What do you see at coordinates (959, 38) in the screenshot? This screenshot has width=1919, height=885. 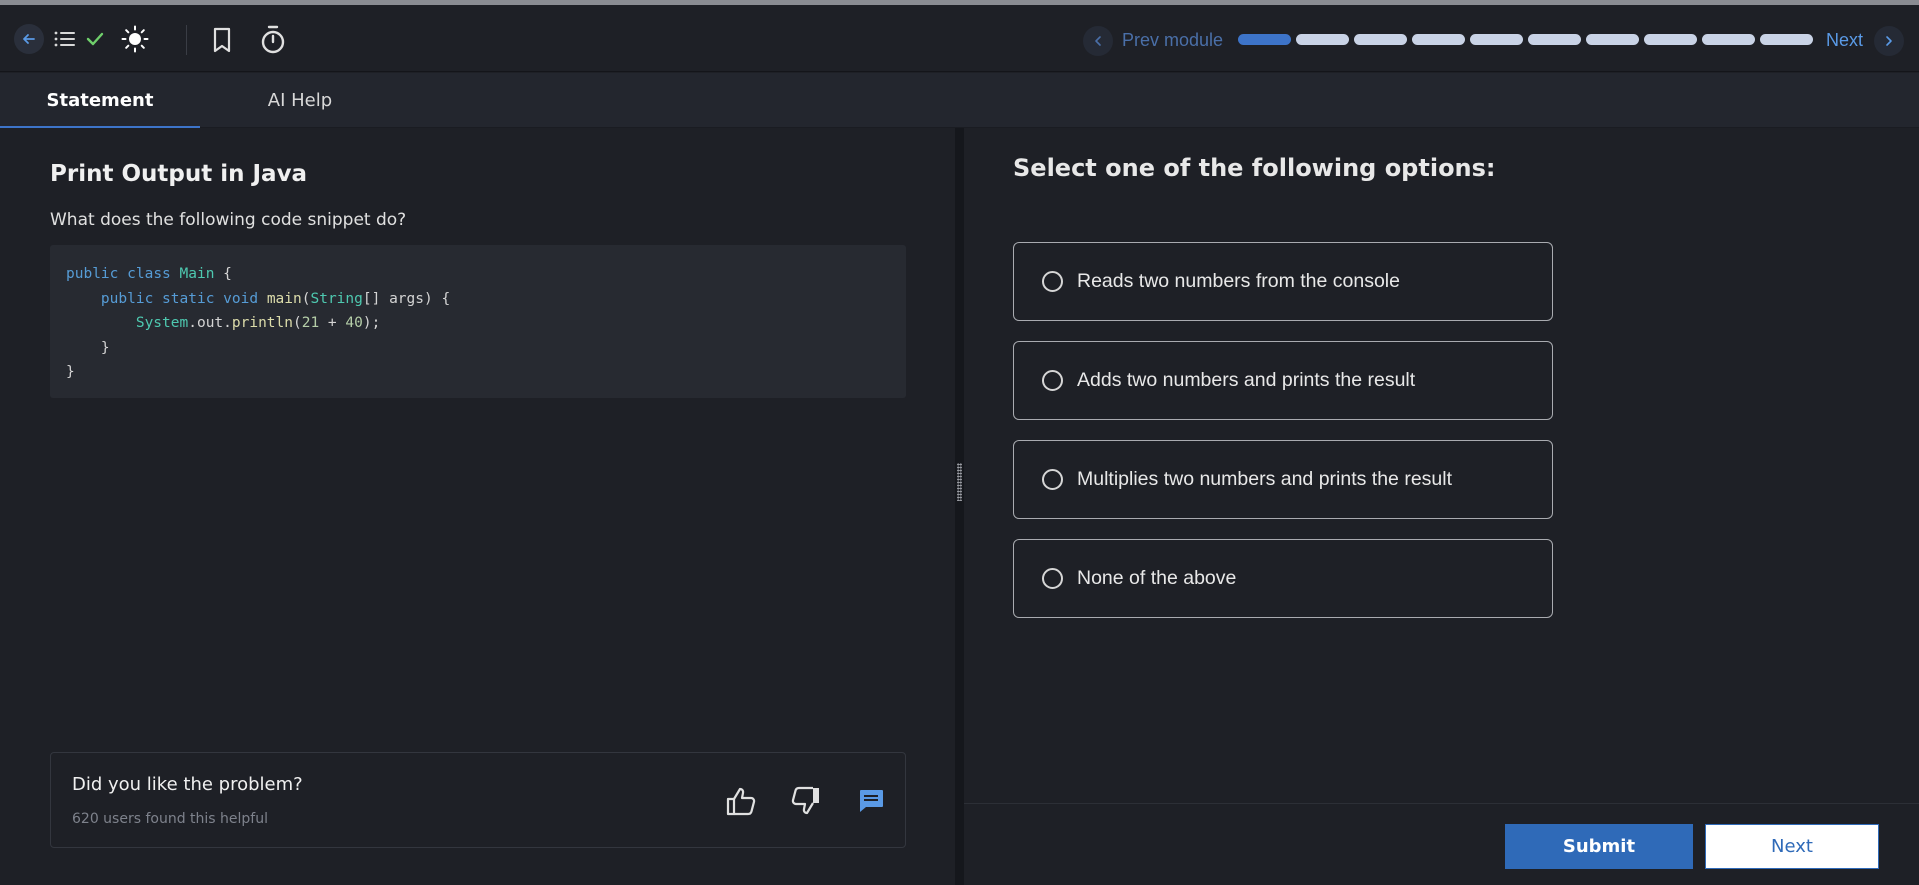 I see `top-toolbar: Prev module Next` at bounding box center [959, 38].